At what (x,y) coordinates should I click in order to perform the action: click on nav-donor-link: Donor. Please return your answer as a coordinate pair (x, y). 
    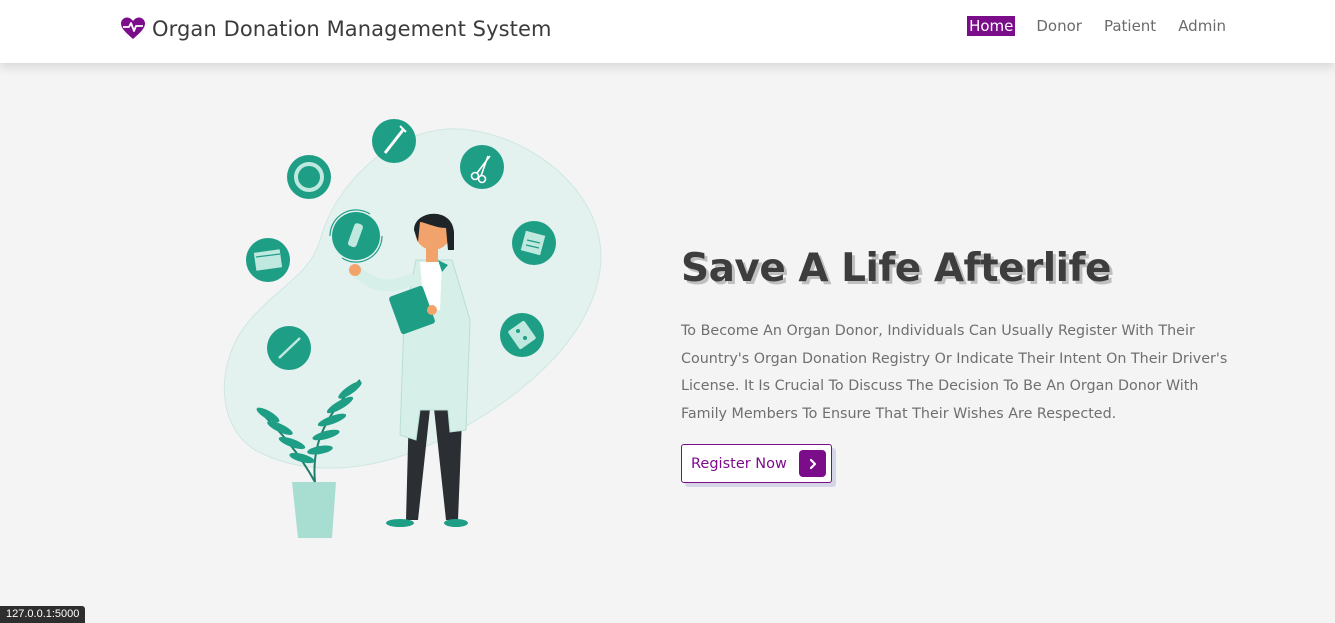
    Looking at the image, I should click on (1059, 26).